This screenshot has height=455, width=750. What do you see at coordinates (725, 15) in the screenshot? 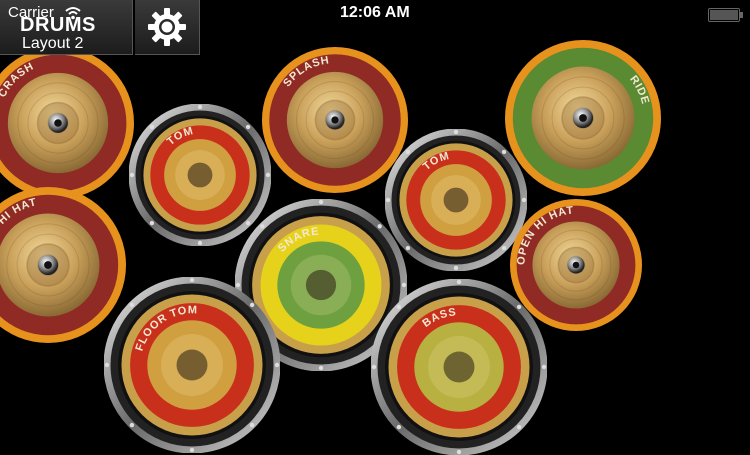
I see `battery-icon` at bounding box center [725, 15].